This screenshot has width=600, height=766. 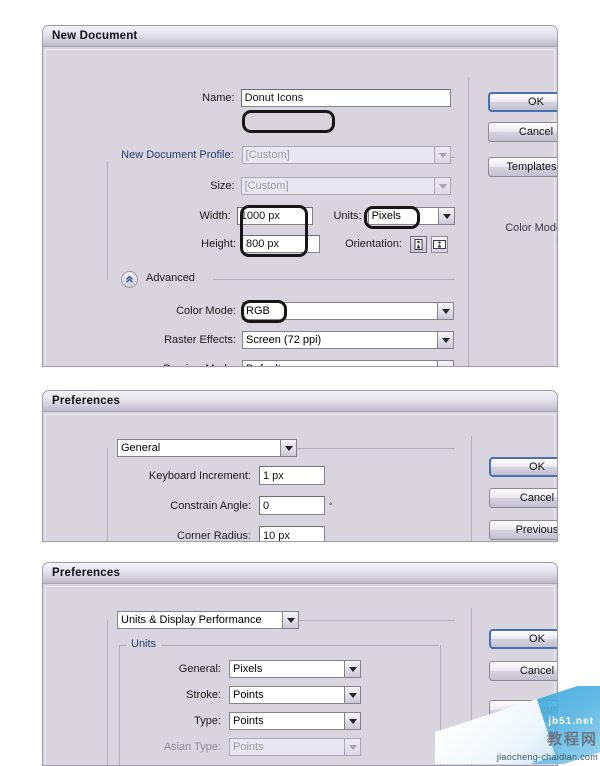 I want to click on info-ppi: PPI:72, so click(x=516, y=241).